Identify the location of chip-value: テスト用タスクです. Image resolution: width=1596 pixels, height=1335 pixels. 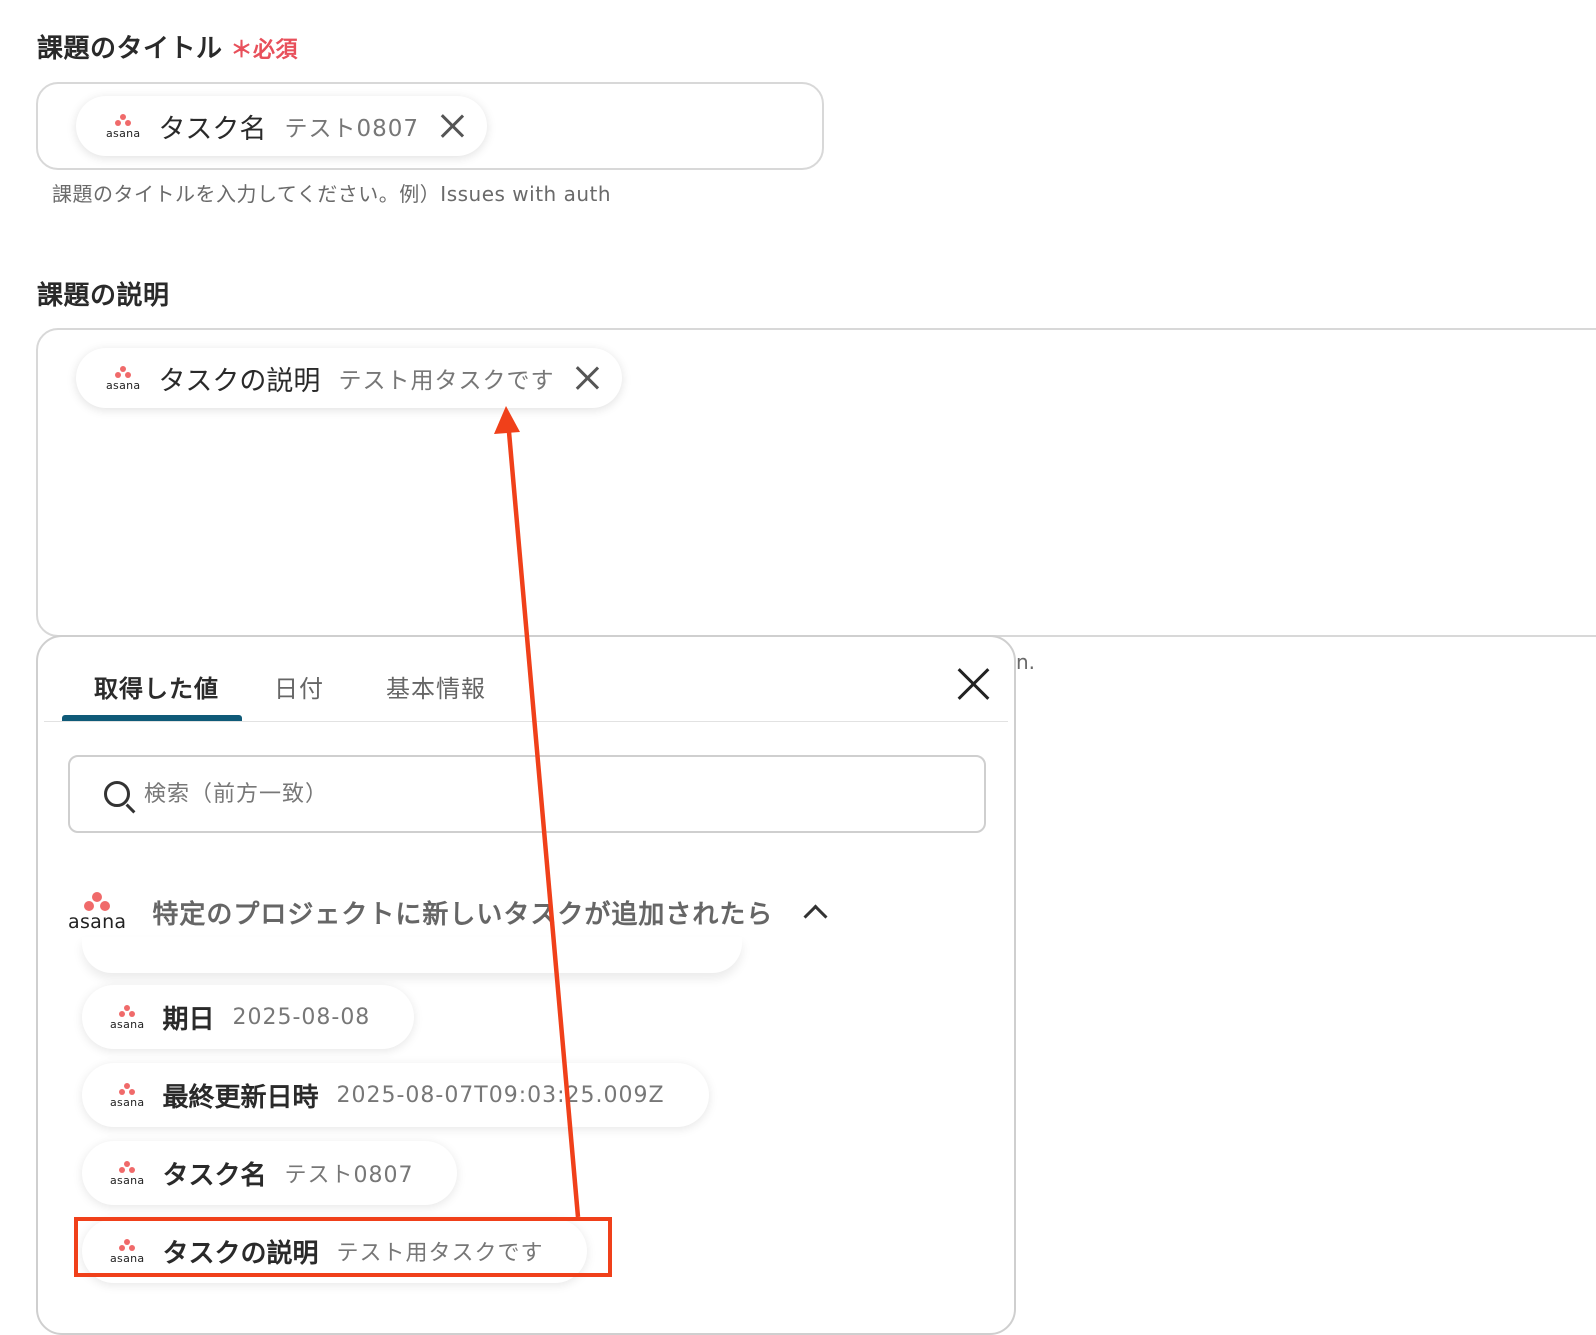
(446, 381).